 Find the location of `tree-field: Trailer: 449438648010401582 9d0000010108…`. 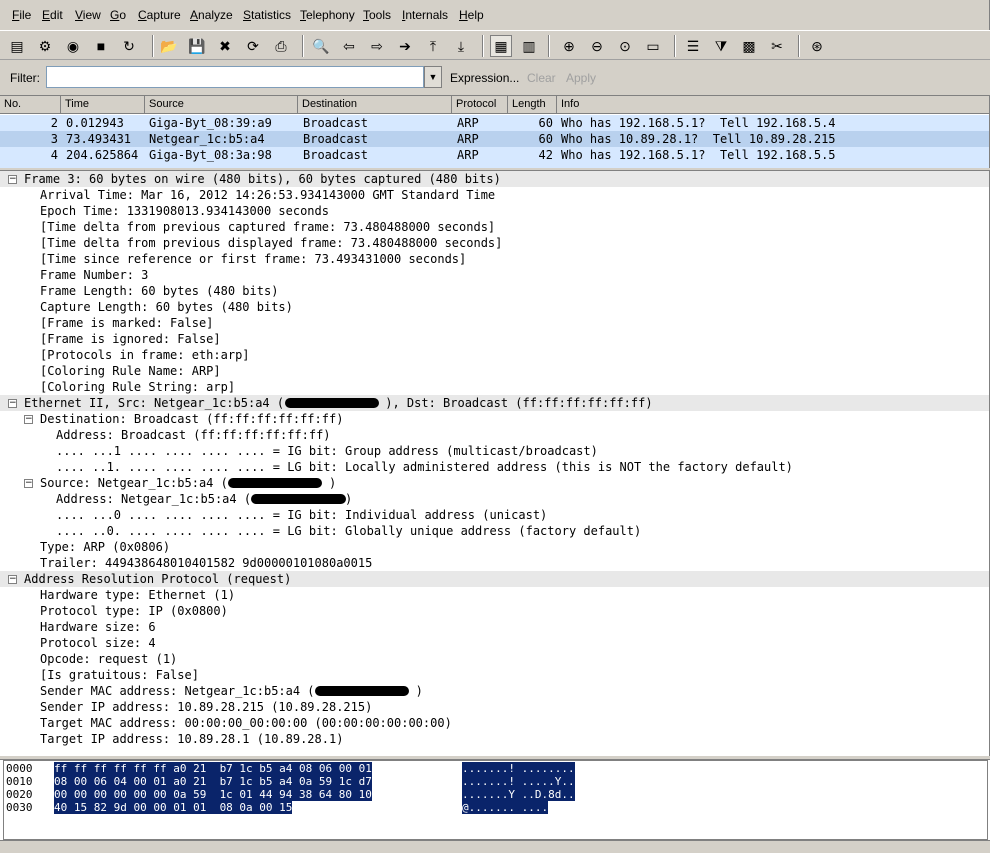

tree-field: Trailer: 449438648010401582 9d0000010108… is located at coordinates (494, 563).